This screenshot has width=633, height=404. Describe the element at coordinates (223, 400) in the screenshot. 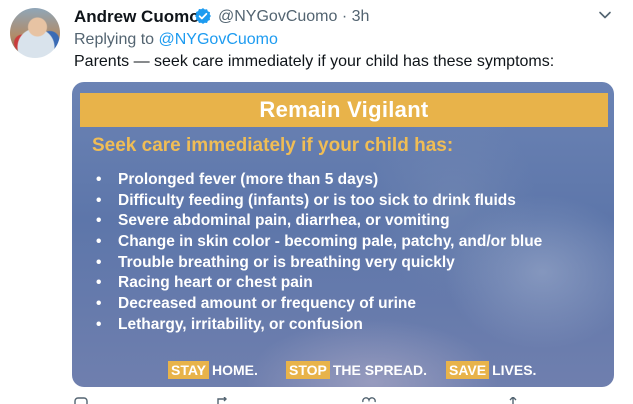

I see `retweet-icon` at that location.